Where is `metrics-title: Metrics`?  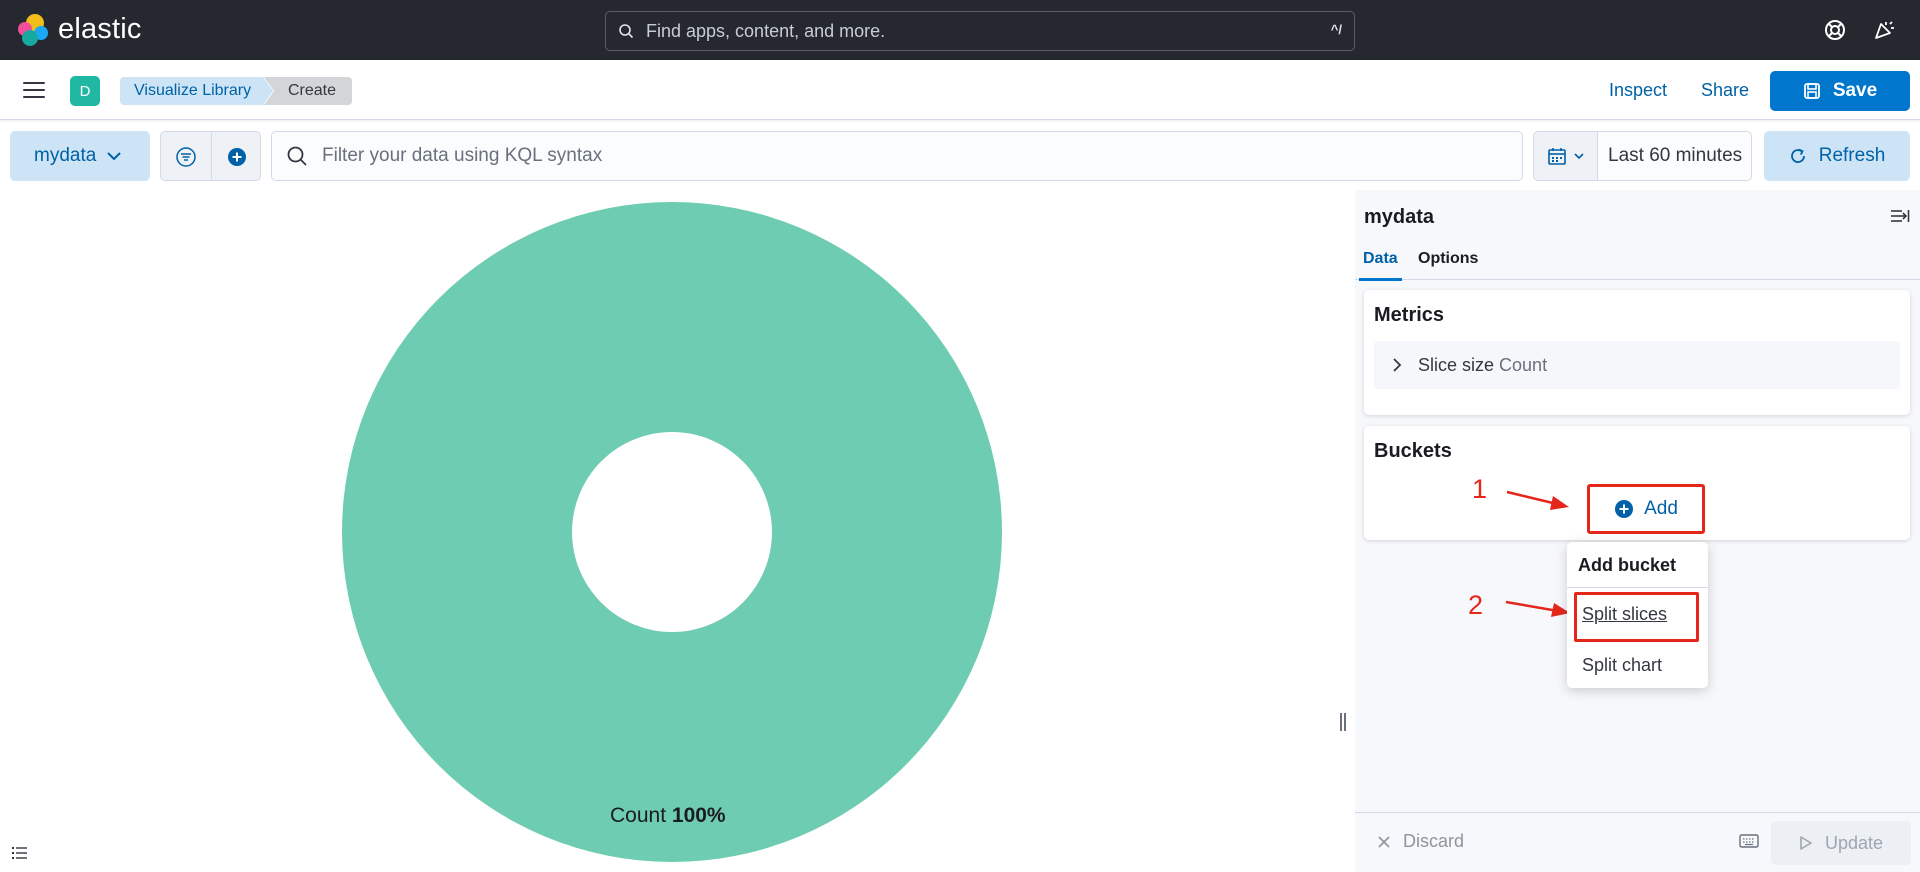
metrics-title: Metrics is located at coordinates (1409, 315).